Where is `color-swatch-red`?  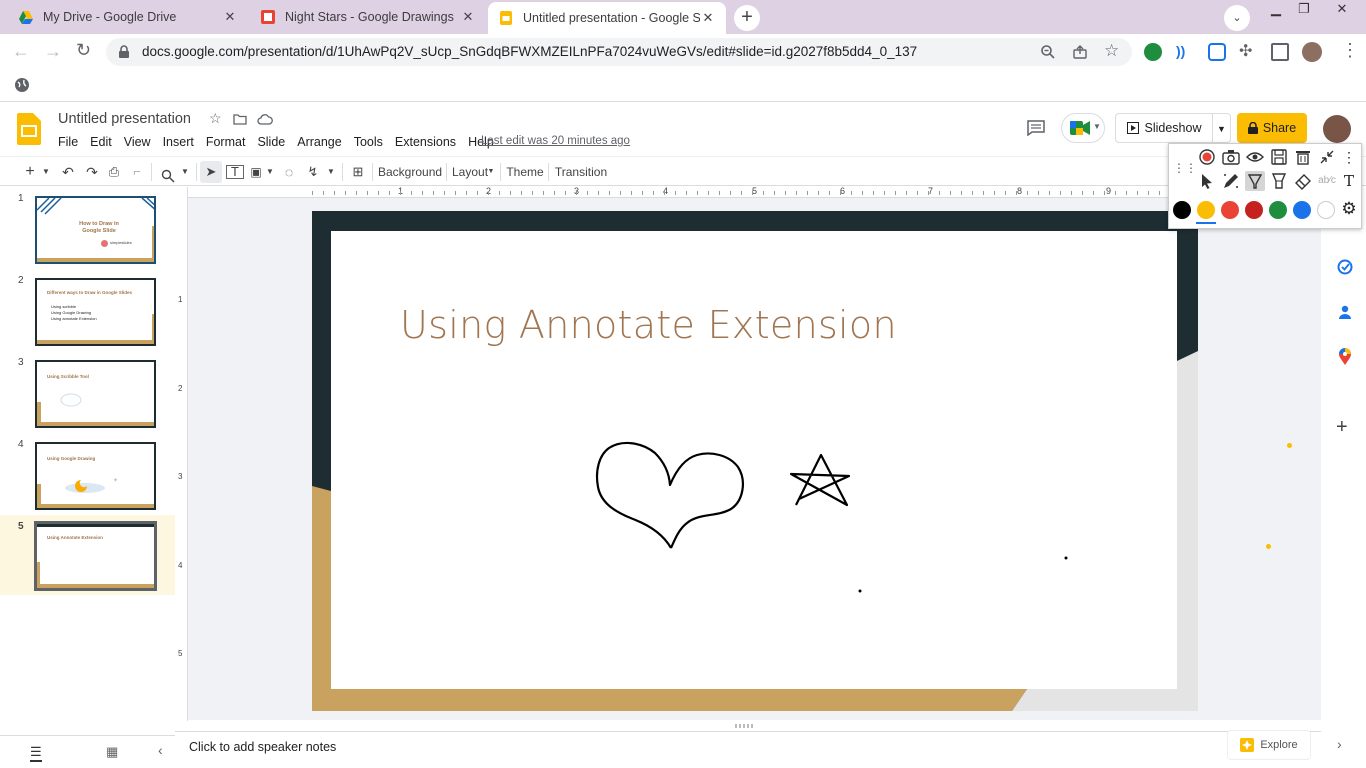
color-swatch-red is located at coordinates (1230, 210).